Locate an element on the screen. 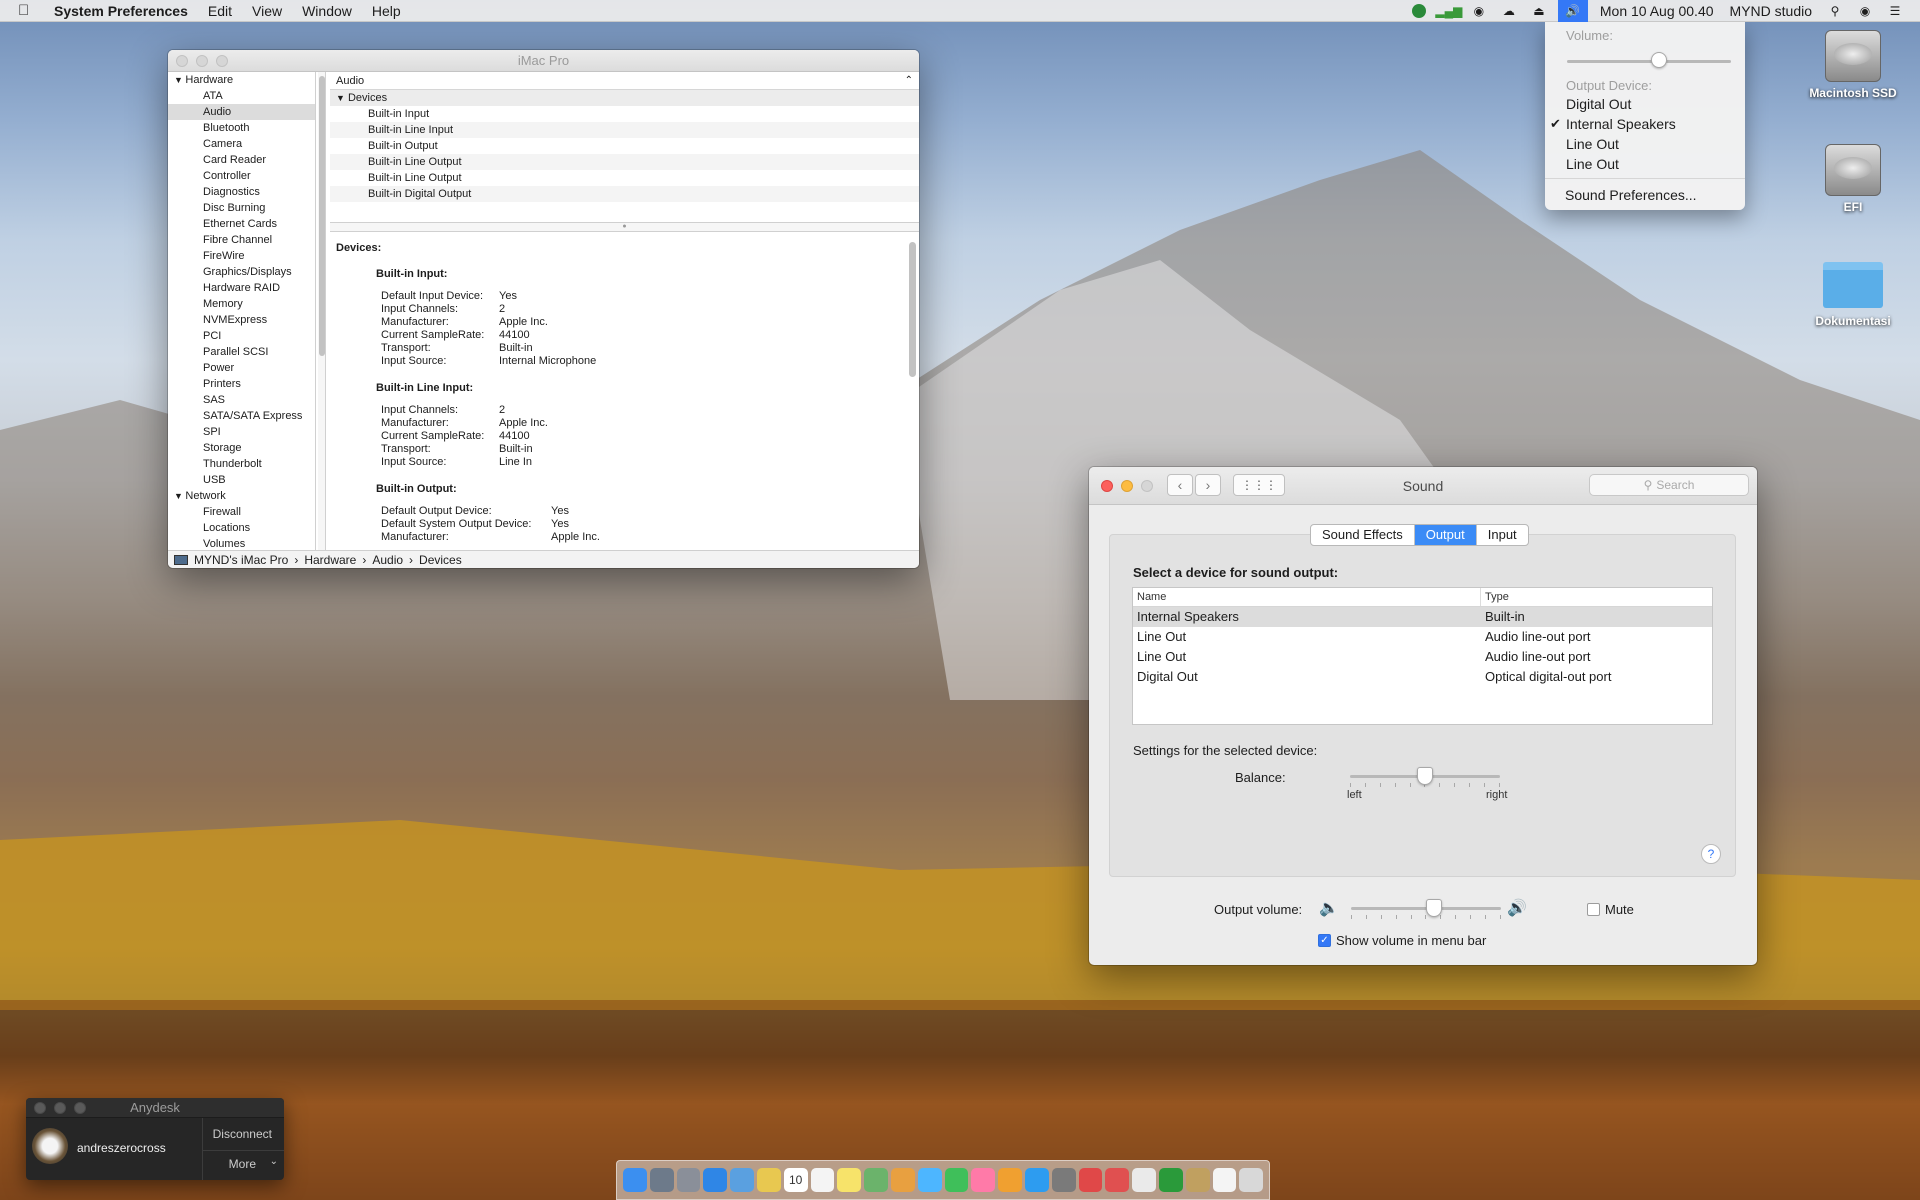 The width and height of the screenshot is (1920, 1200). sidebar-item: Hardware RAID is located at coordinates (241, 288).